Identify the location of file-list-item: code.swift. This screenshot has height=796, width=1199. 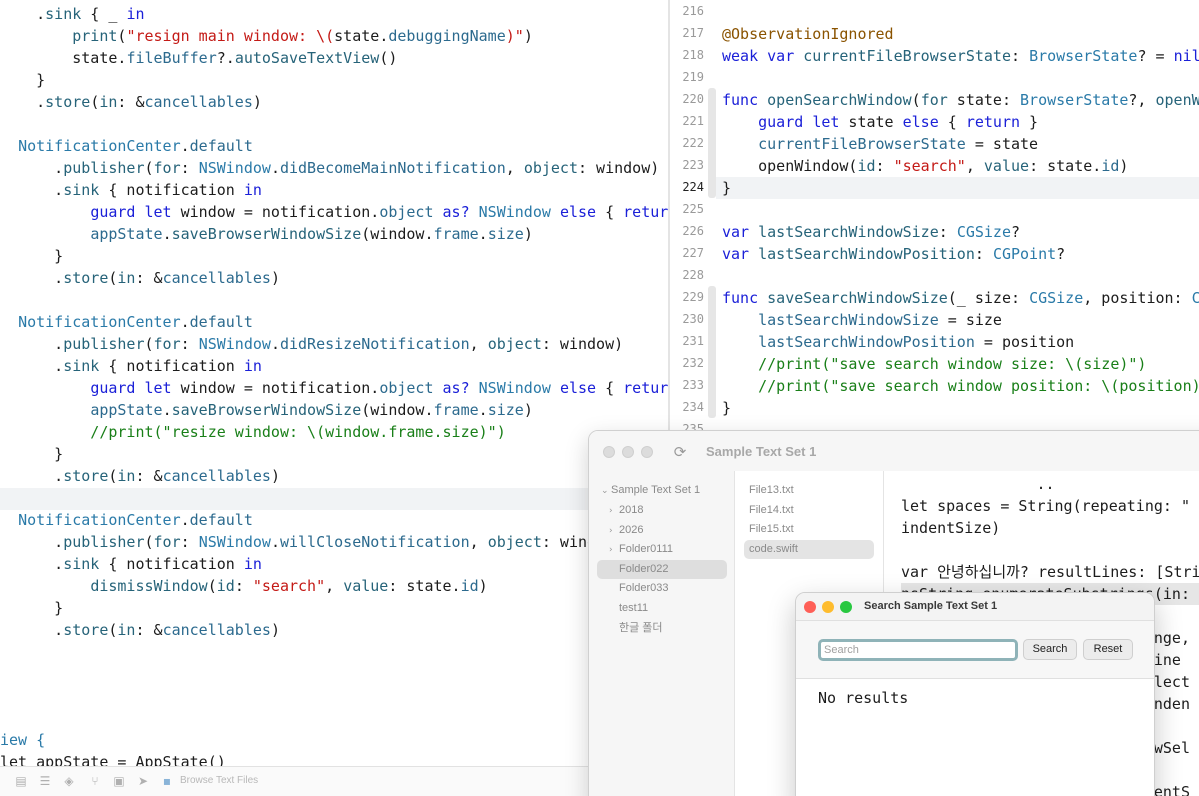
(809, 549).